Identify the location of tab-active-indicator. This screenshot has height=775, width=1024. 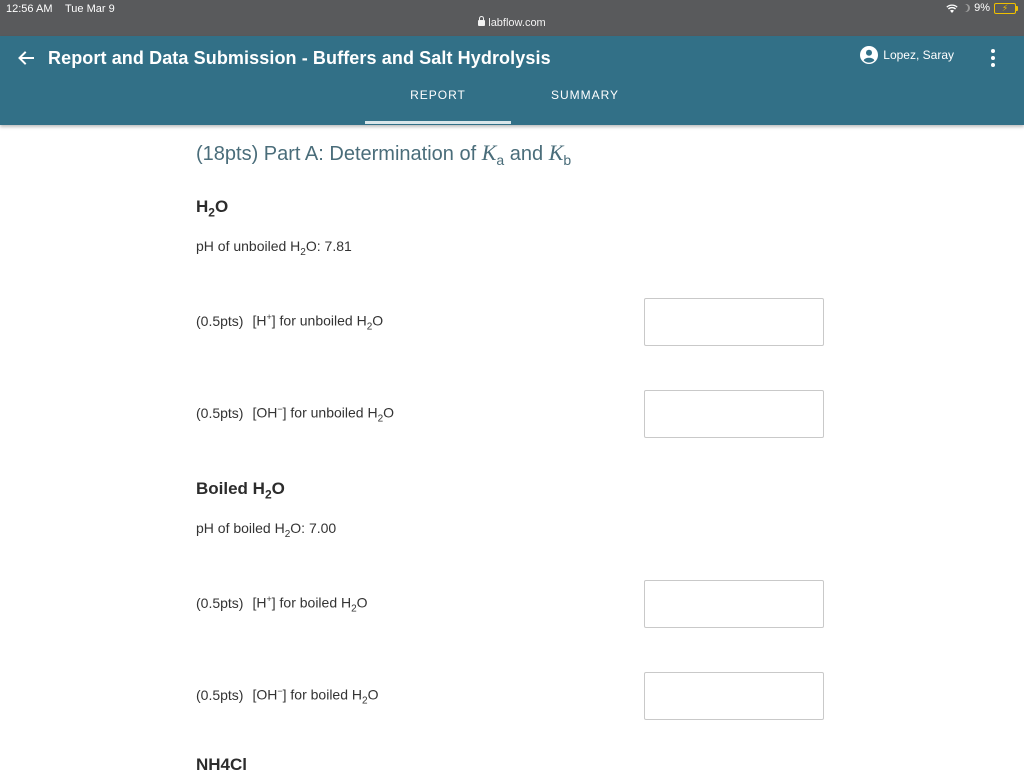
(438, 122).